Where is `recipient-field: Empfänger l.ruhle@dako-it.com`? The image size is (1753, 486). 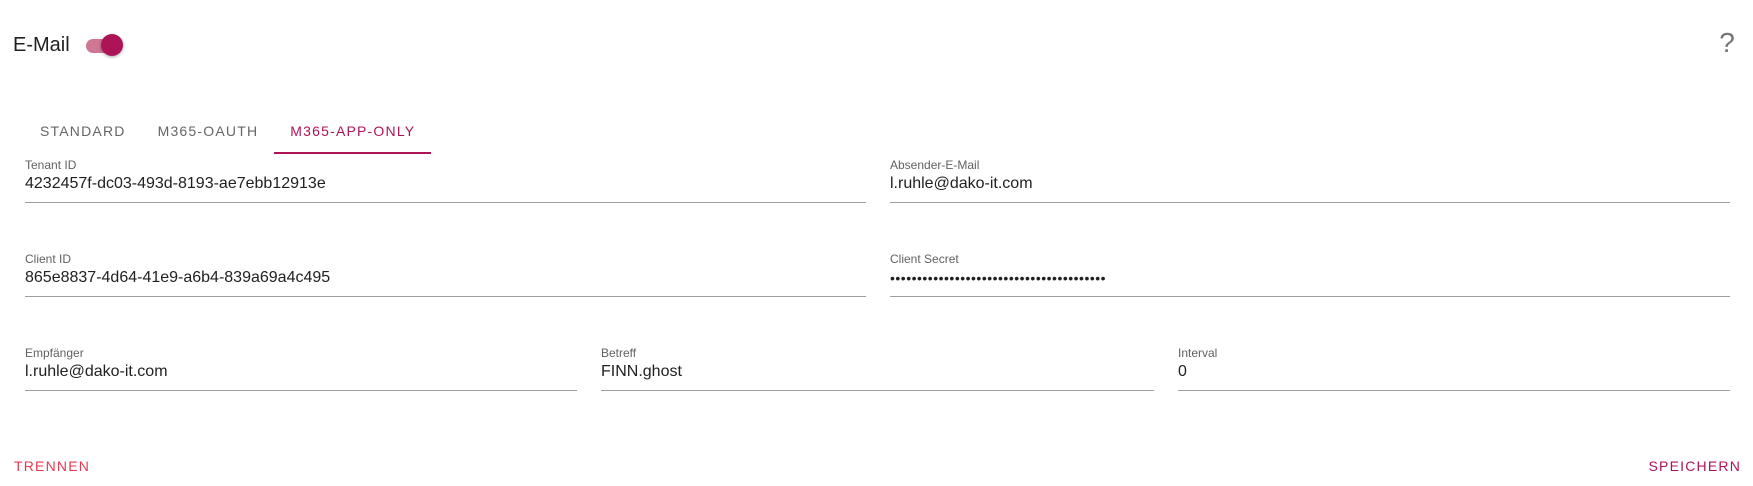 recipient-field: Empfänger l.ruhle@dako-it.com is located at coordinates (301, 368).